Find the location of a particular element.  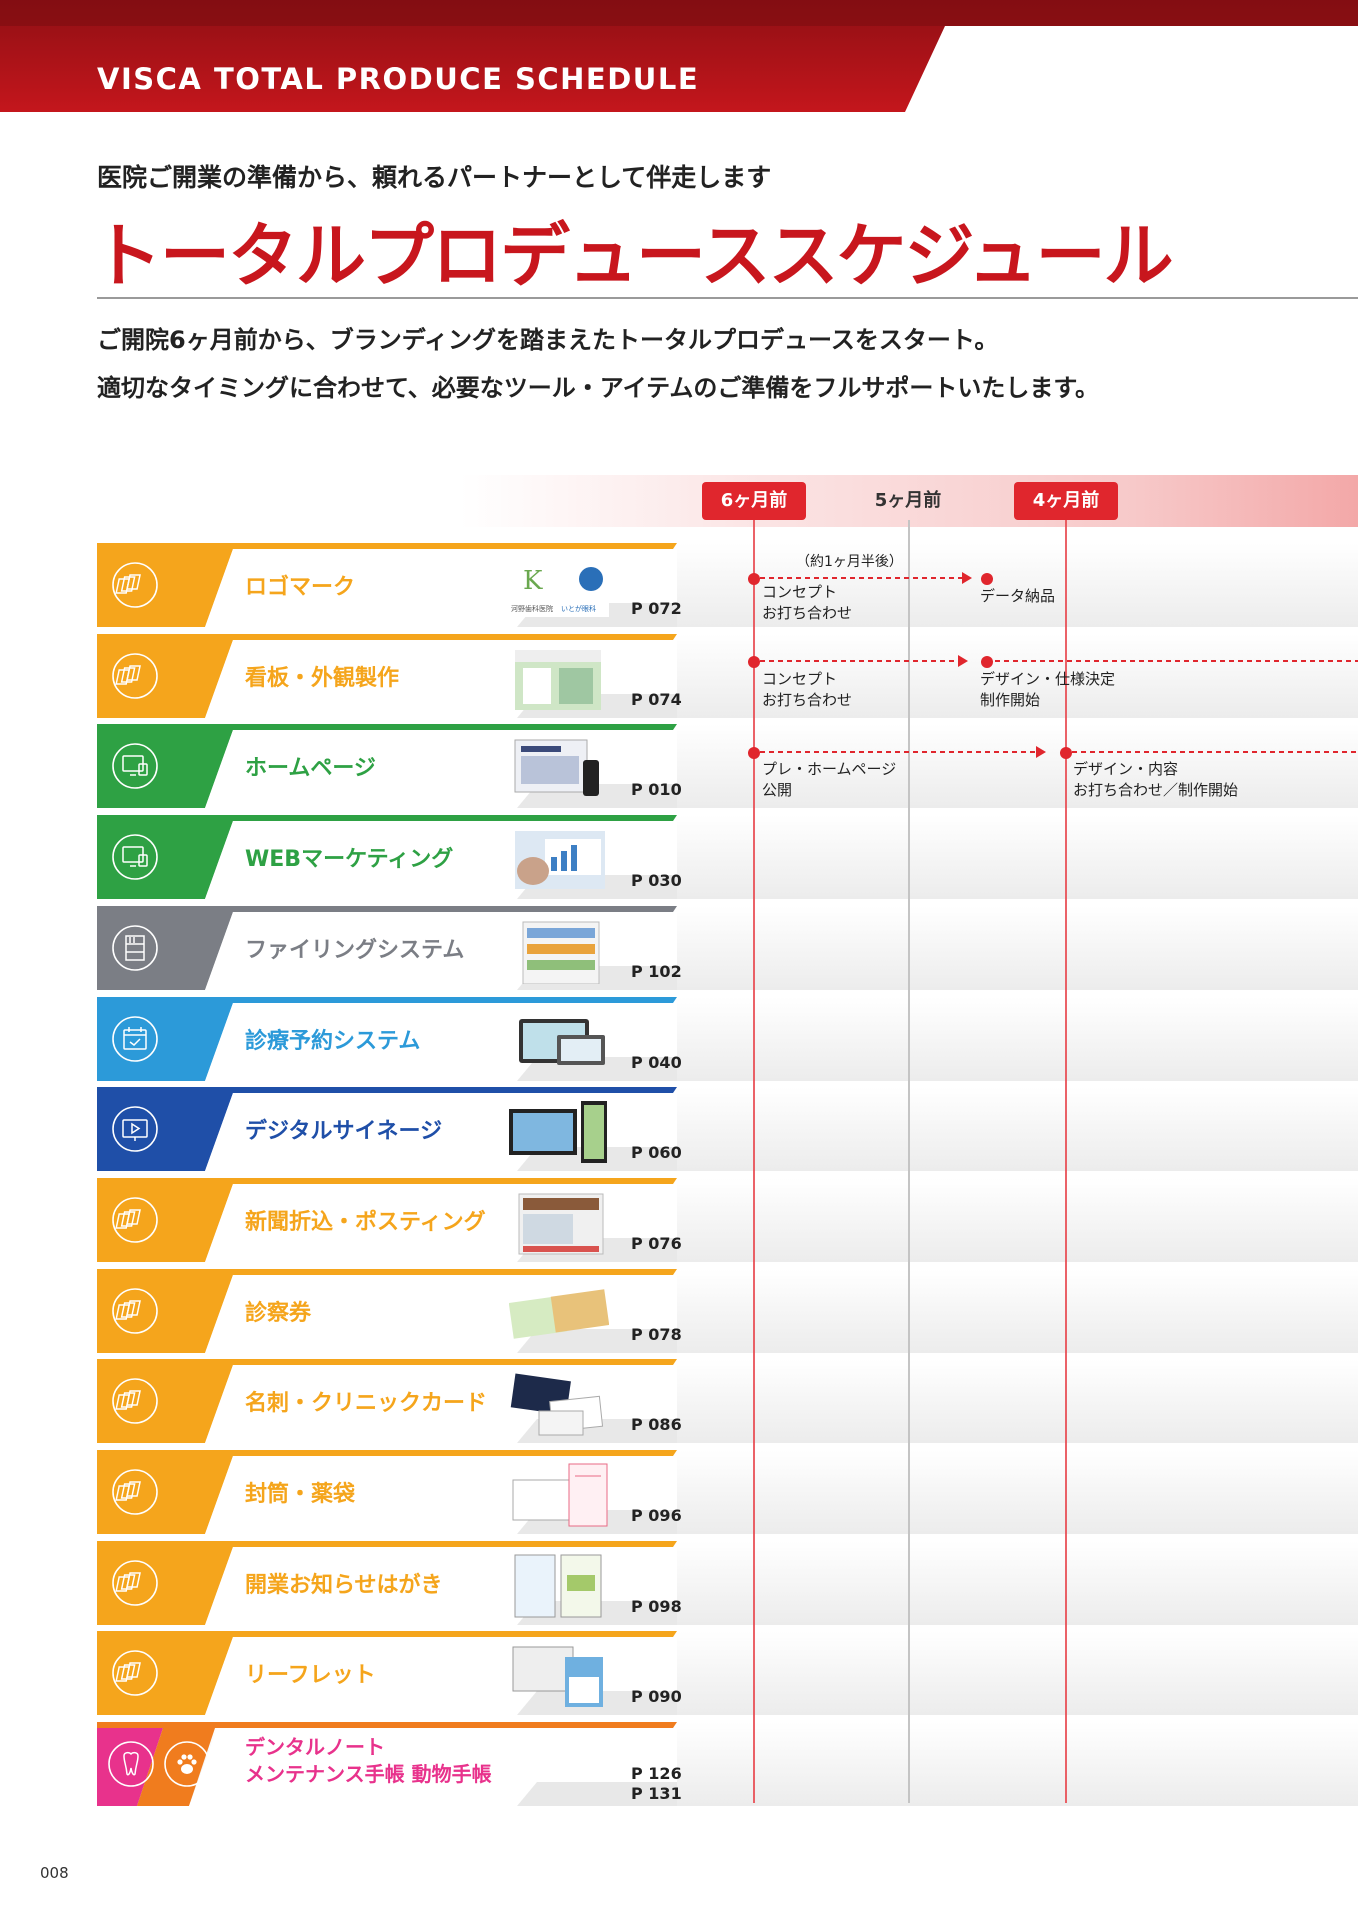

svg-text: 河野歯科医院 is located at coordinates (532, 608).